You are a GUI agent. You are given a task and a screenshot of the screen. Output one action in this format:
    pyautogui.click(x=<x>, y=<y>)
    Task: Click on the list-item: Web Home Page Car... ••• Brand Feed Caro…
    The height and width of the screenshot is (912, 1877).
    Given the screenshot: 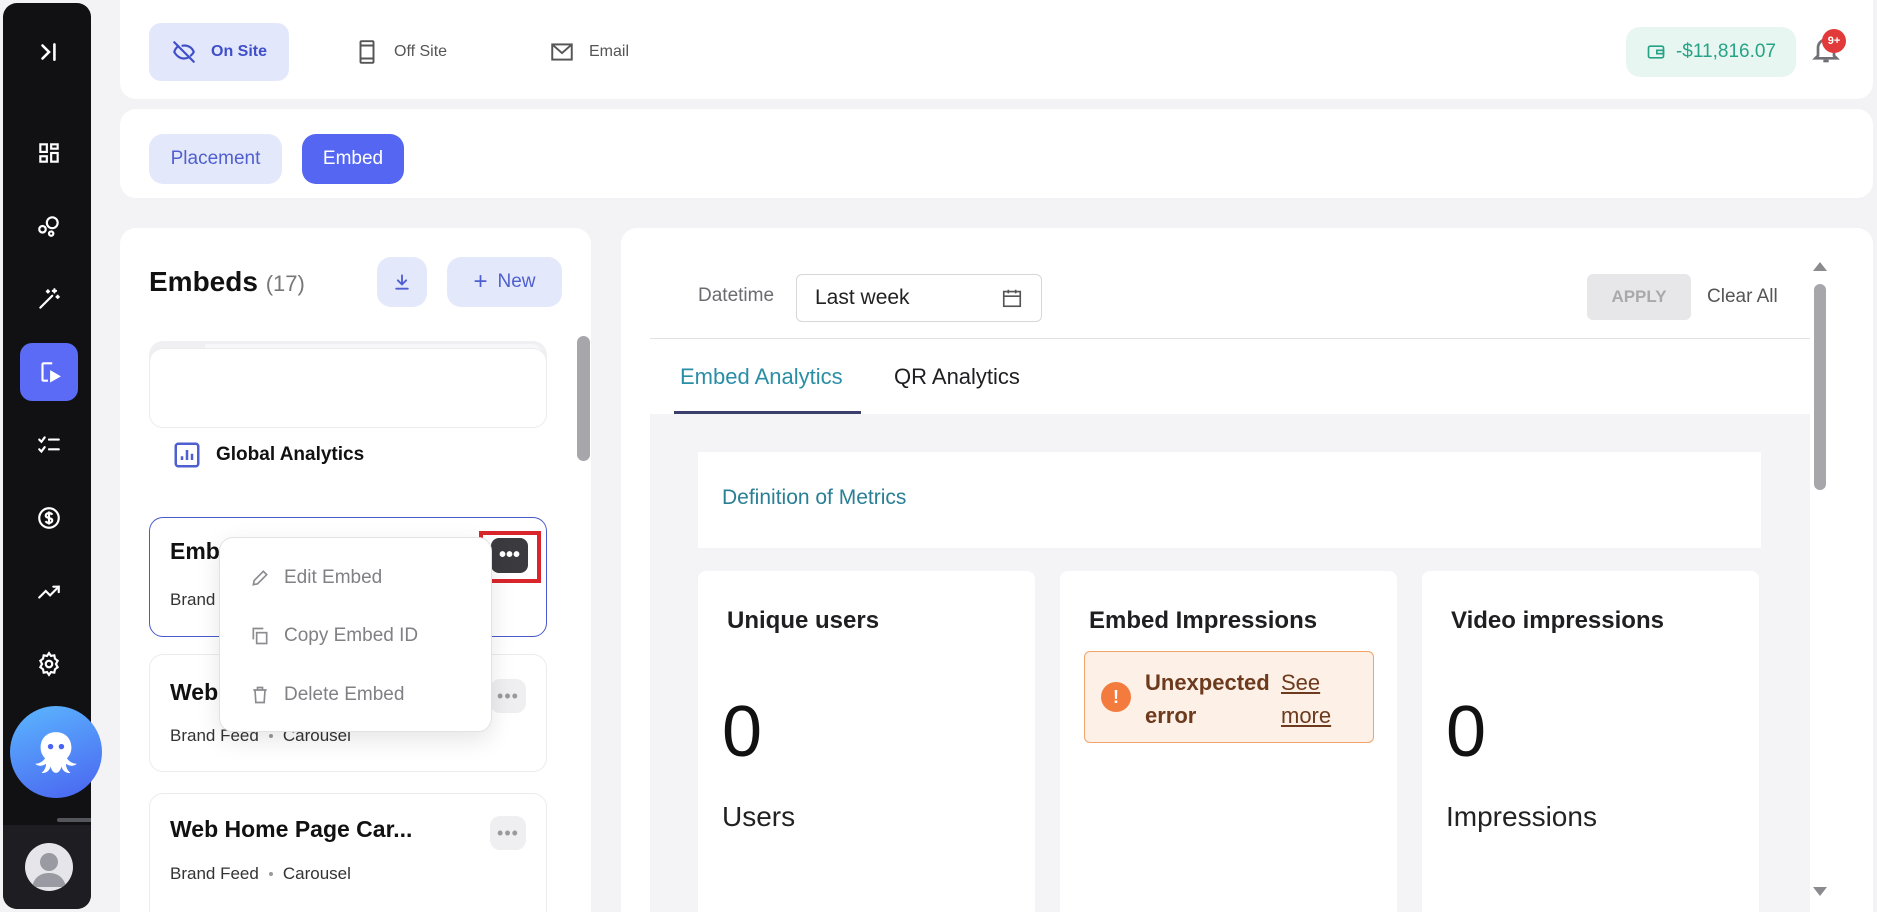 What is the action you would take?
    pyautogui.click(x=348, y=852)
    